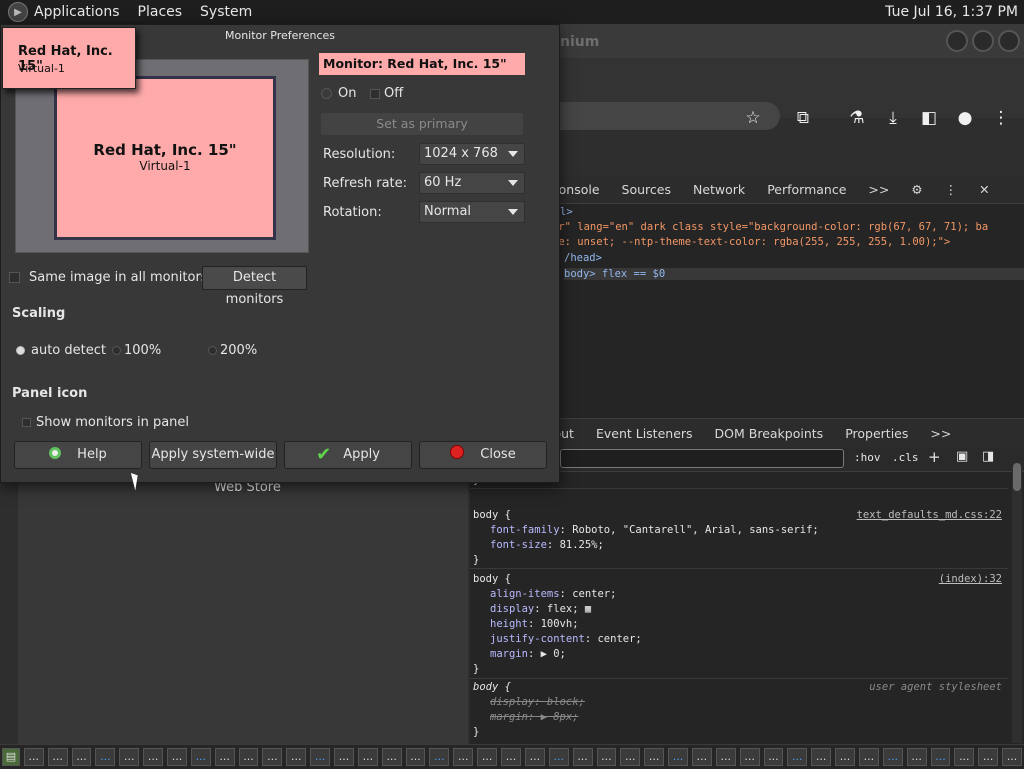 The height and width of the screenshot is (769, 1024). I want to click on tab-dom-breakpoints: DOM Breakpoints, so click(769, 433).